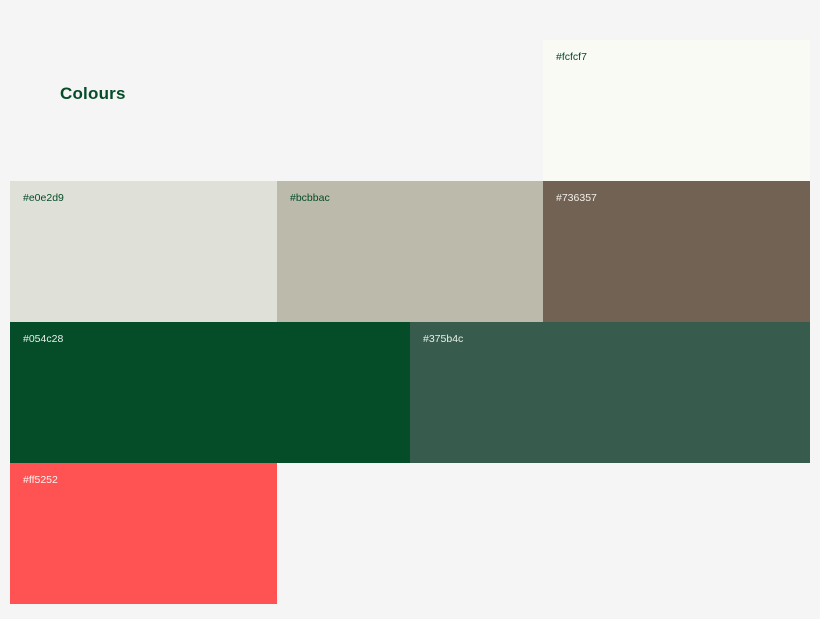  Describe the element at coordinates (40, 480) in the screenshot. I see `color-hex-label: #ff5252` at that location.